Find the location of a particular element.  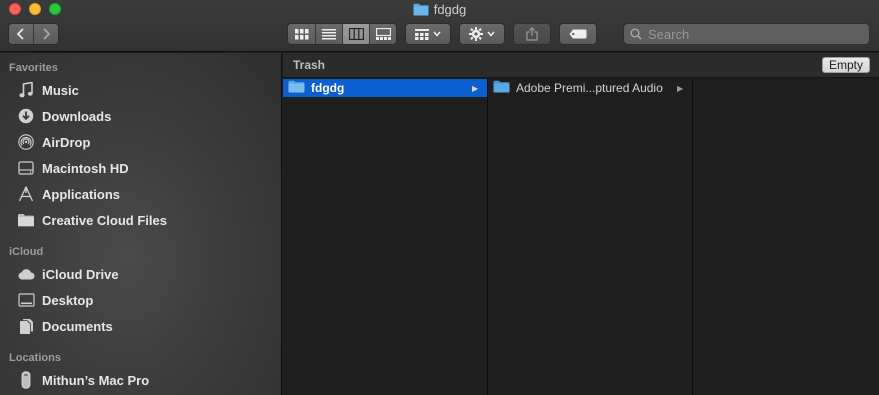

icon-view-button is located at coordinates (301, 34).